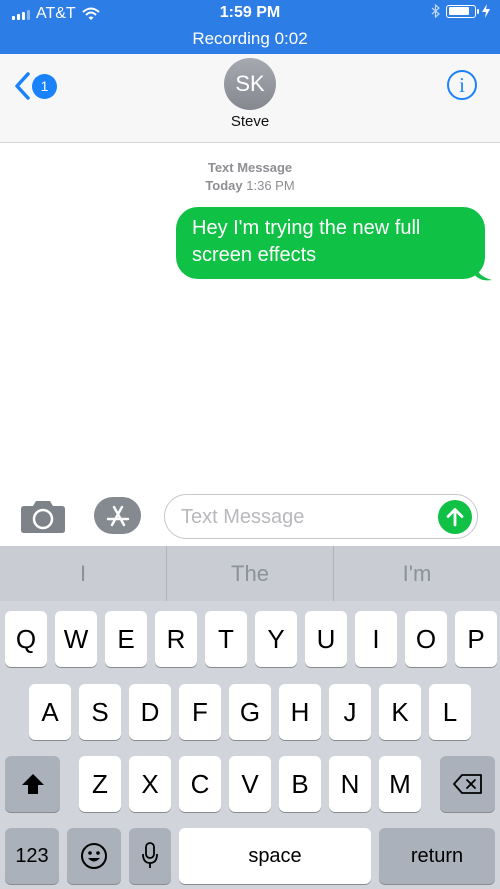 This screenshot has width=500, height=889. What do you see at coordinates (100, 784) in the screenshot?
I see `key-z: Z` at bounding box center [100, 784].